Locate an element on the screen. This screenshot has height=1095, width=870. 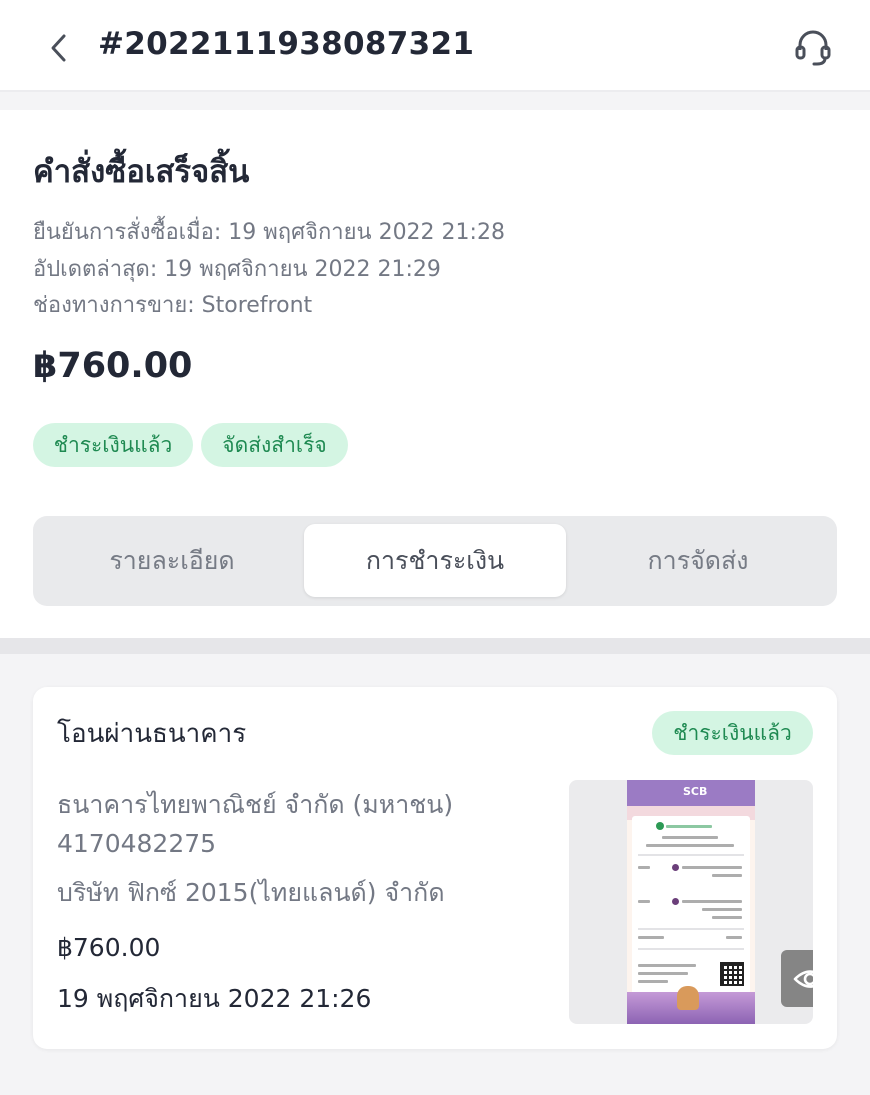
payment-amount: ฿760.00 is located at coordinates (109, 947).